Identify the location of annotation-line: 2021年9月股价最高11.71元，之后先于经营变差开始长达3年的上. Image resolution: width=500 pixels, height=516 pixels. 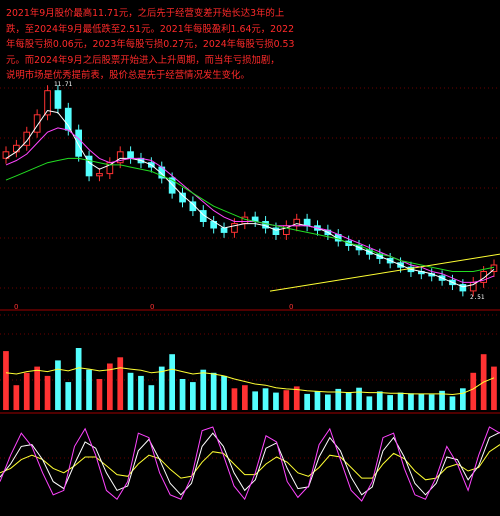
(145, 13).